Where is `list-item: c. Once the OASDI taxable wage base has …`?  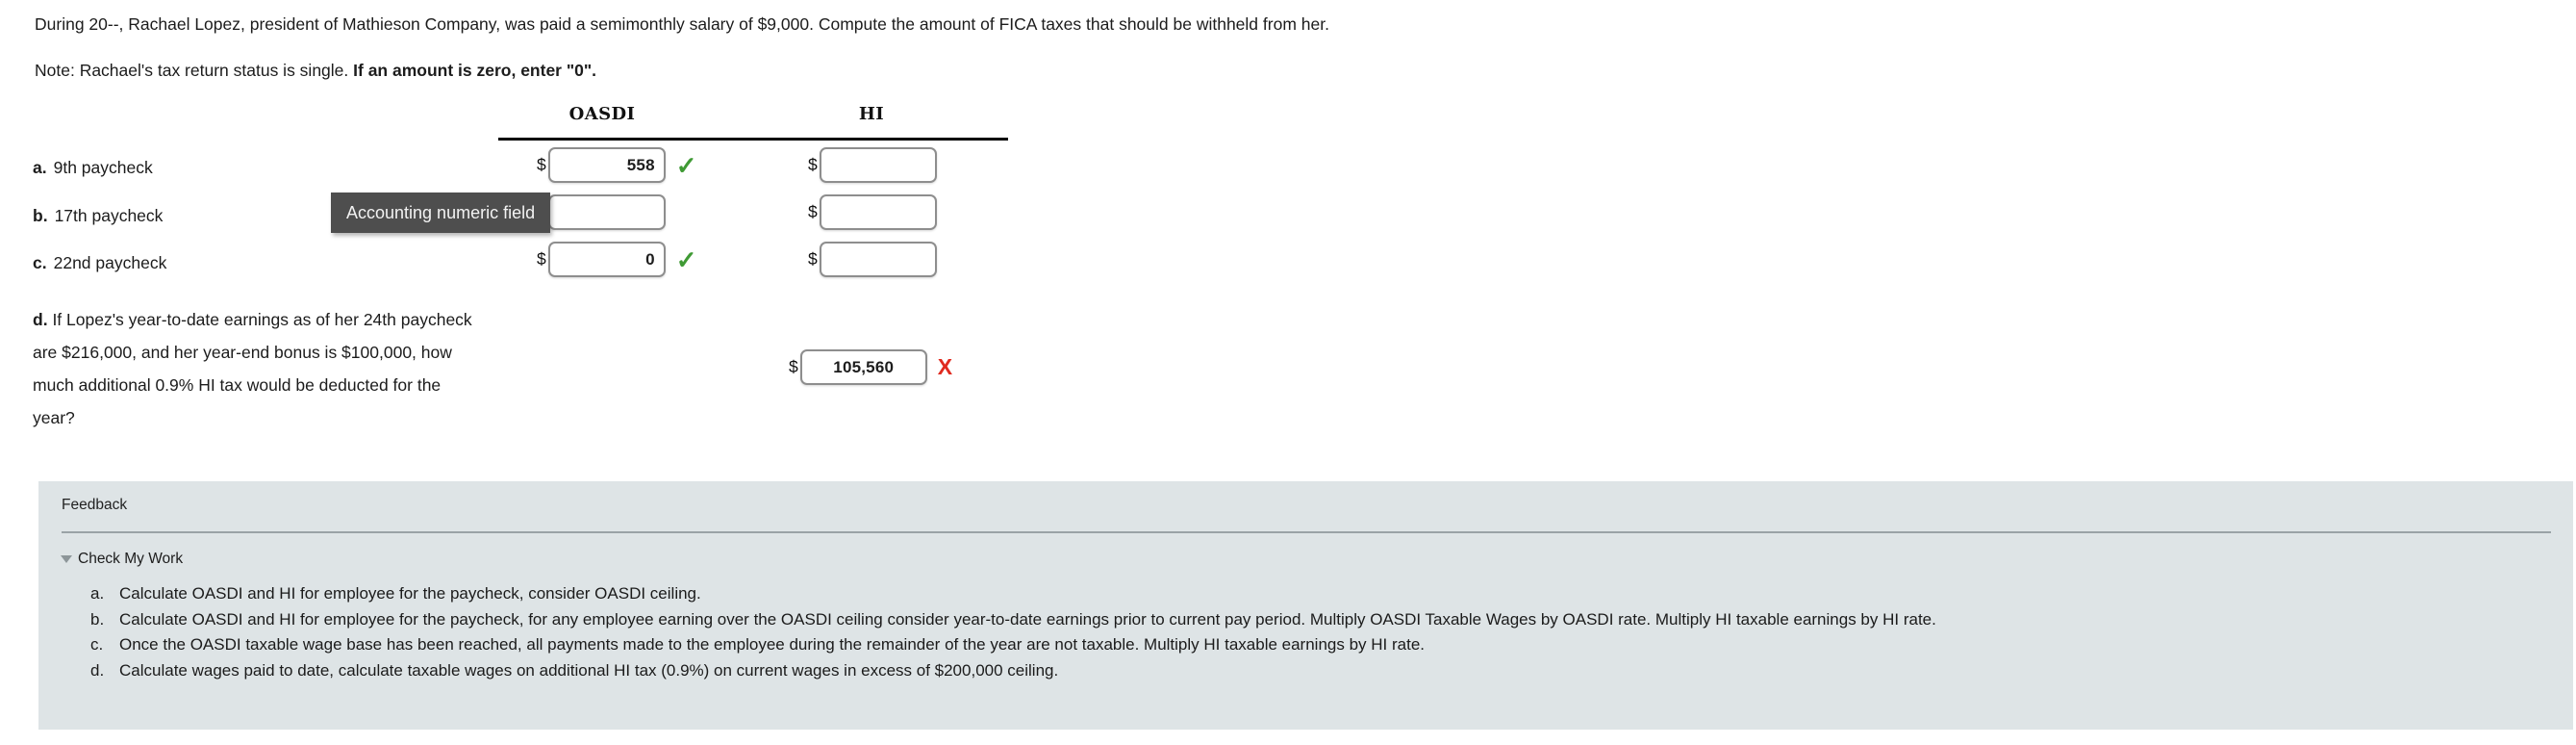 list-item: c. Once the OASDI taxable wage base has … is located at coordinates (1013, 645).